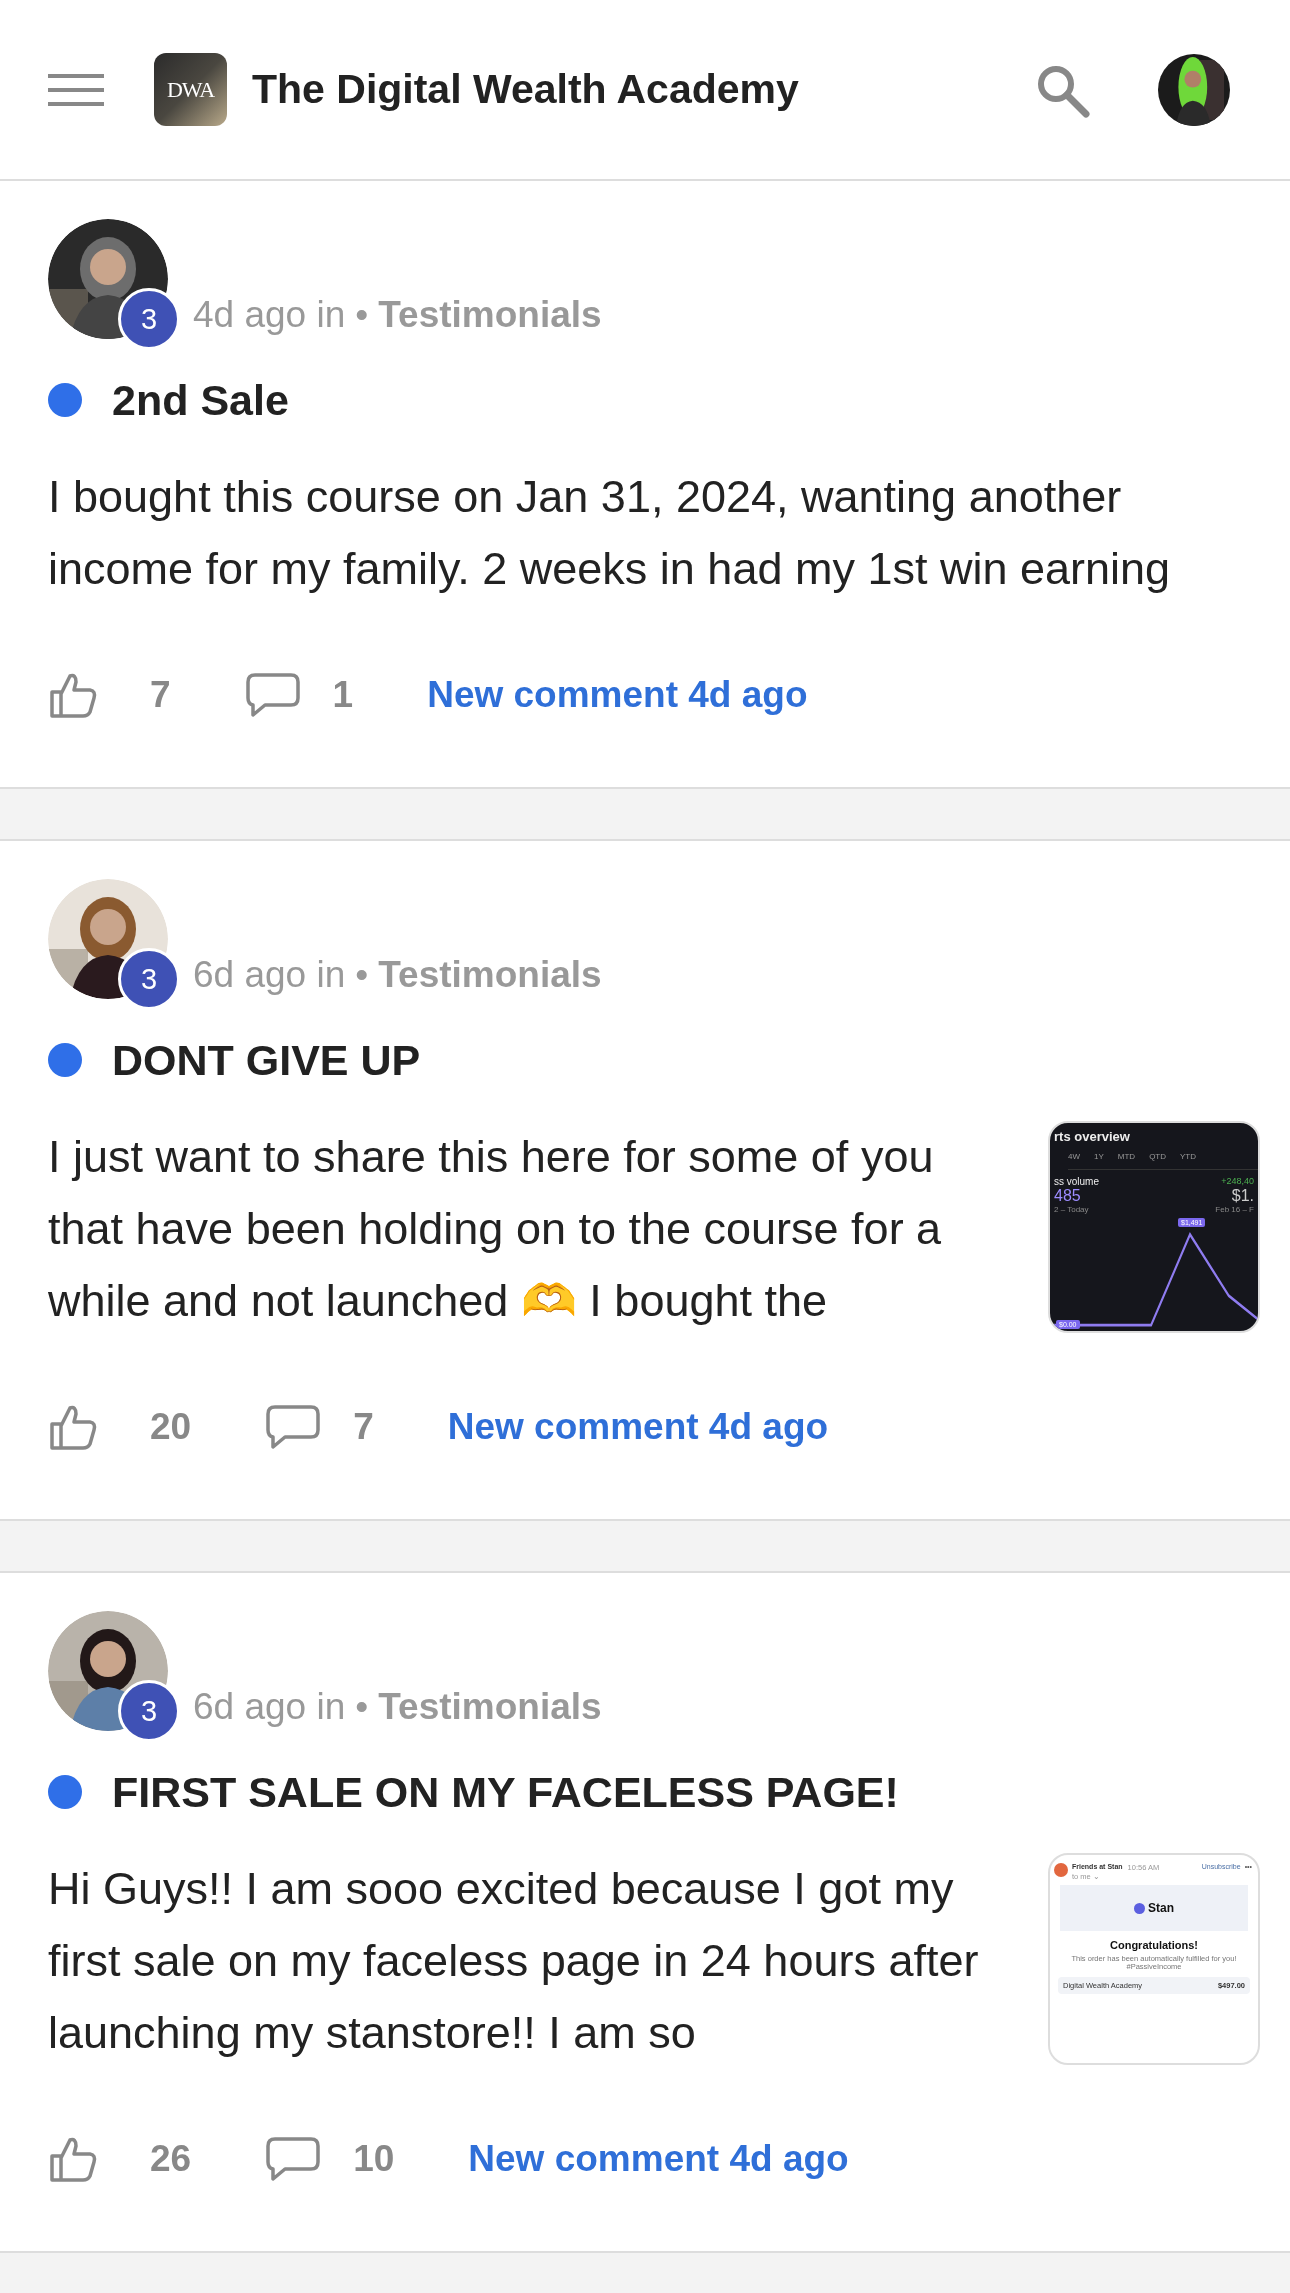  I want to click on post-preview: I bought this course on Jan 31, 2024, wanting another income for my family. 2 weeks in had my 1st win earning, so click(610, 533).